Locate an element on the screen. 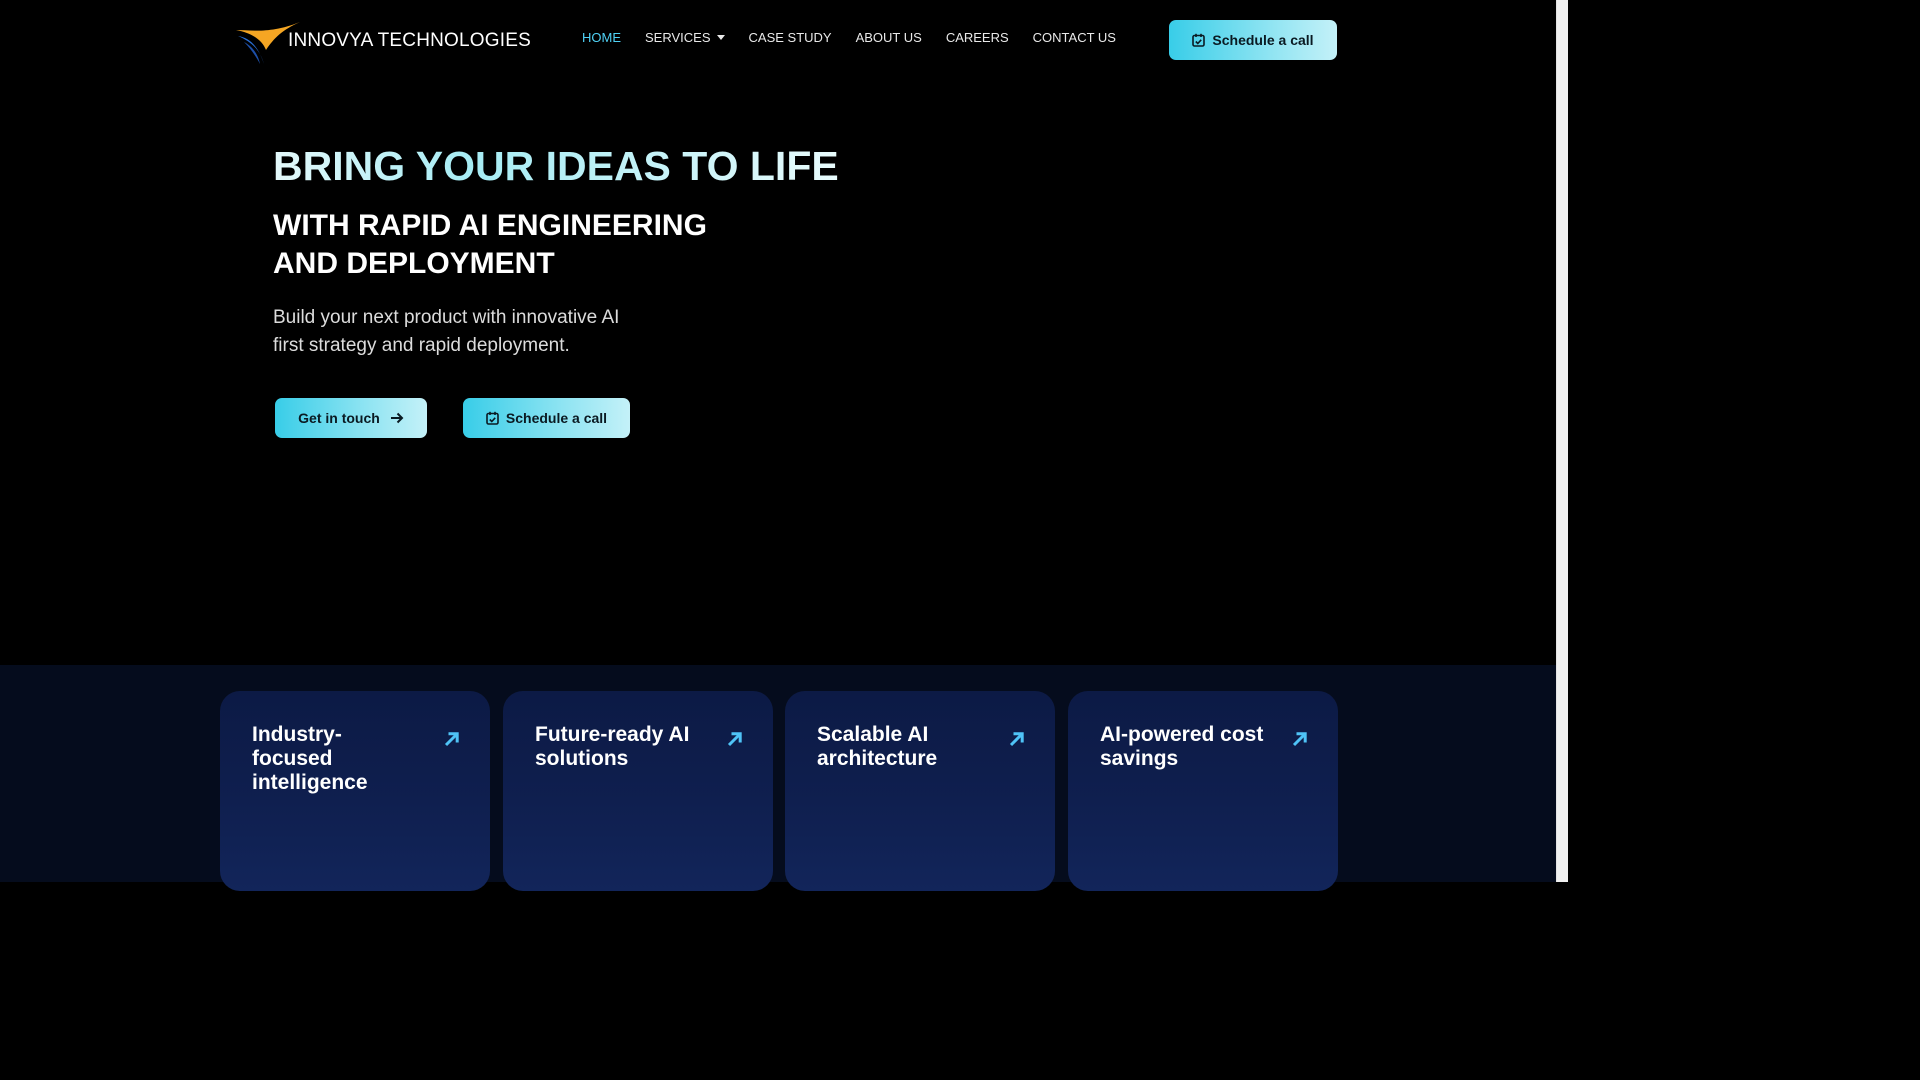  feature-card-title: Scalable AI architecture is located at coordinates (877, 746).